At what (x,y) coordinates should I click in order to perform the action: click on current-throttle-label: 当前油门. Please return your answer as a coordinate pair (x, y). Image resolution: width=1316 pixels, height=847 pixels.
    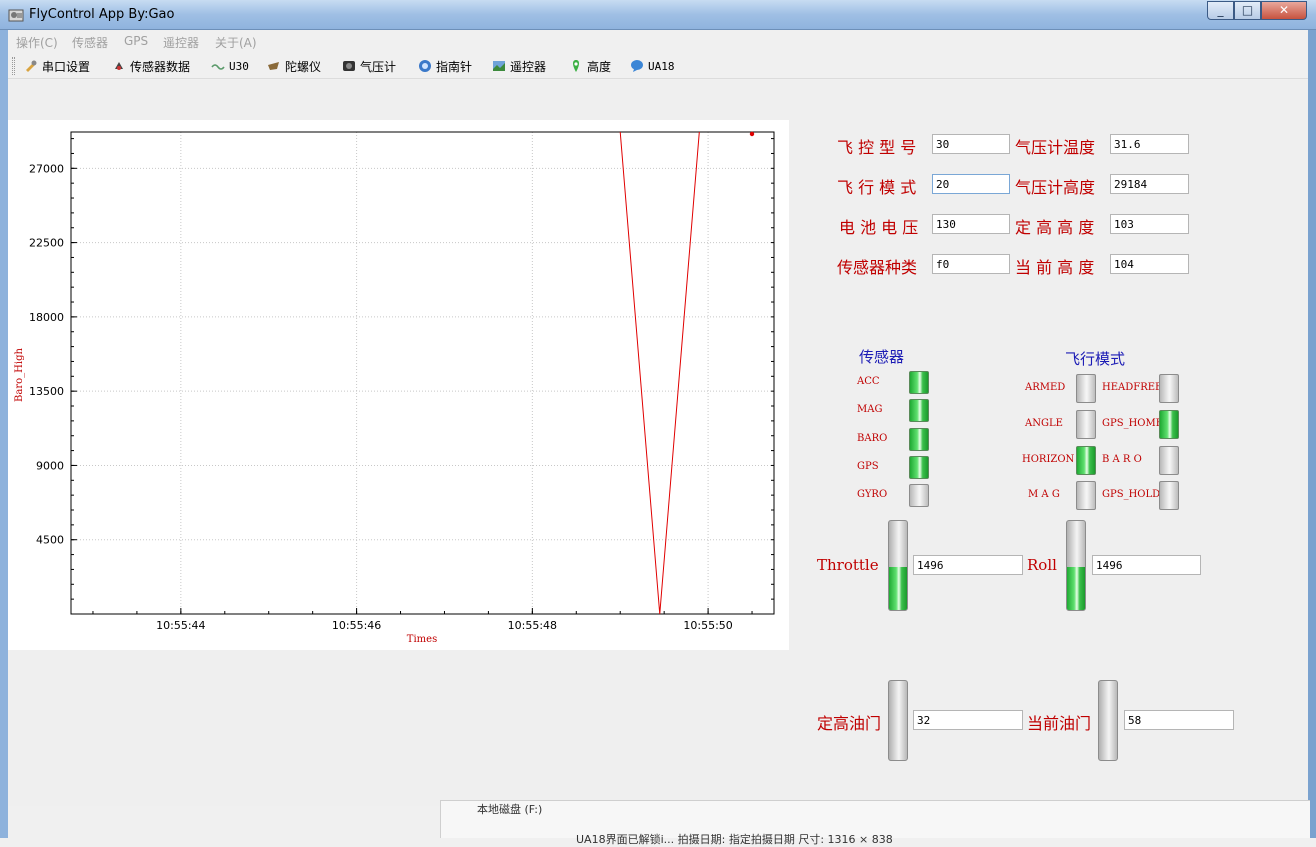
    Looking at the image, I should click on (1059, 723).